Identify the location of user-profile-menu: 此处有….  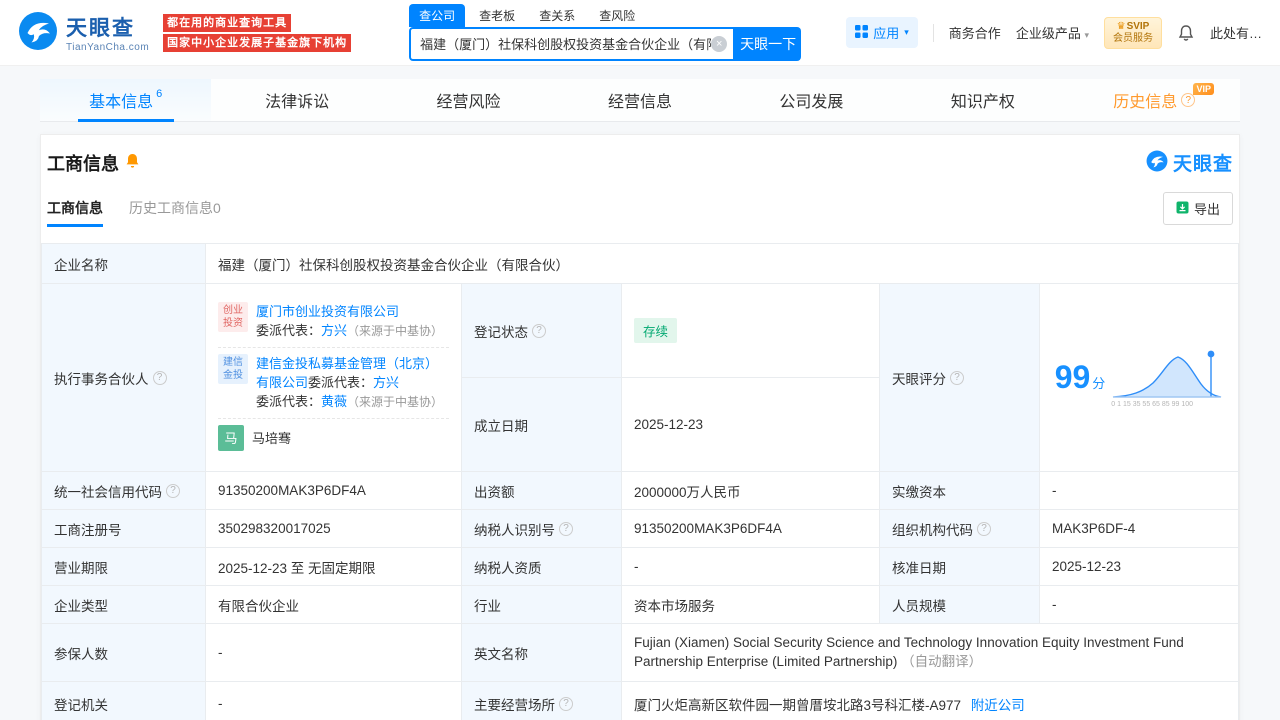
(1236, 32).